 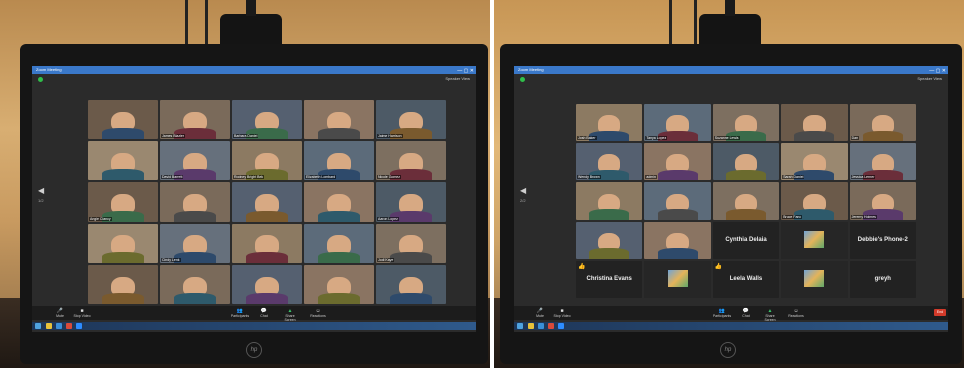 I want to click on participant-video-tile: Jessica Lerner, so click(x=882, y=162).